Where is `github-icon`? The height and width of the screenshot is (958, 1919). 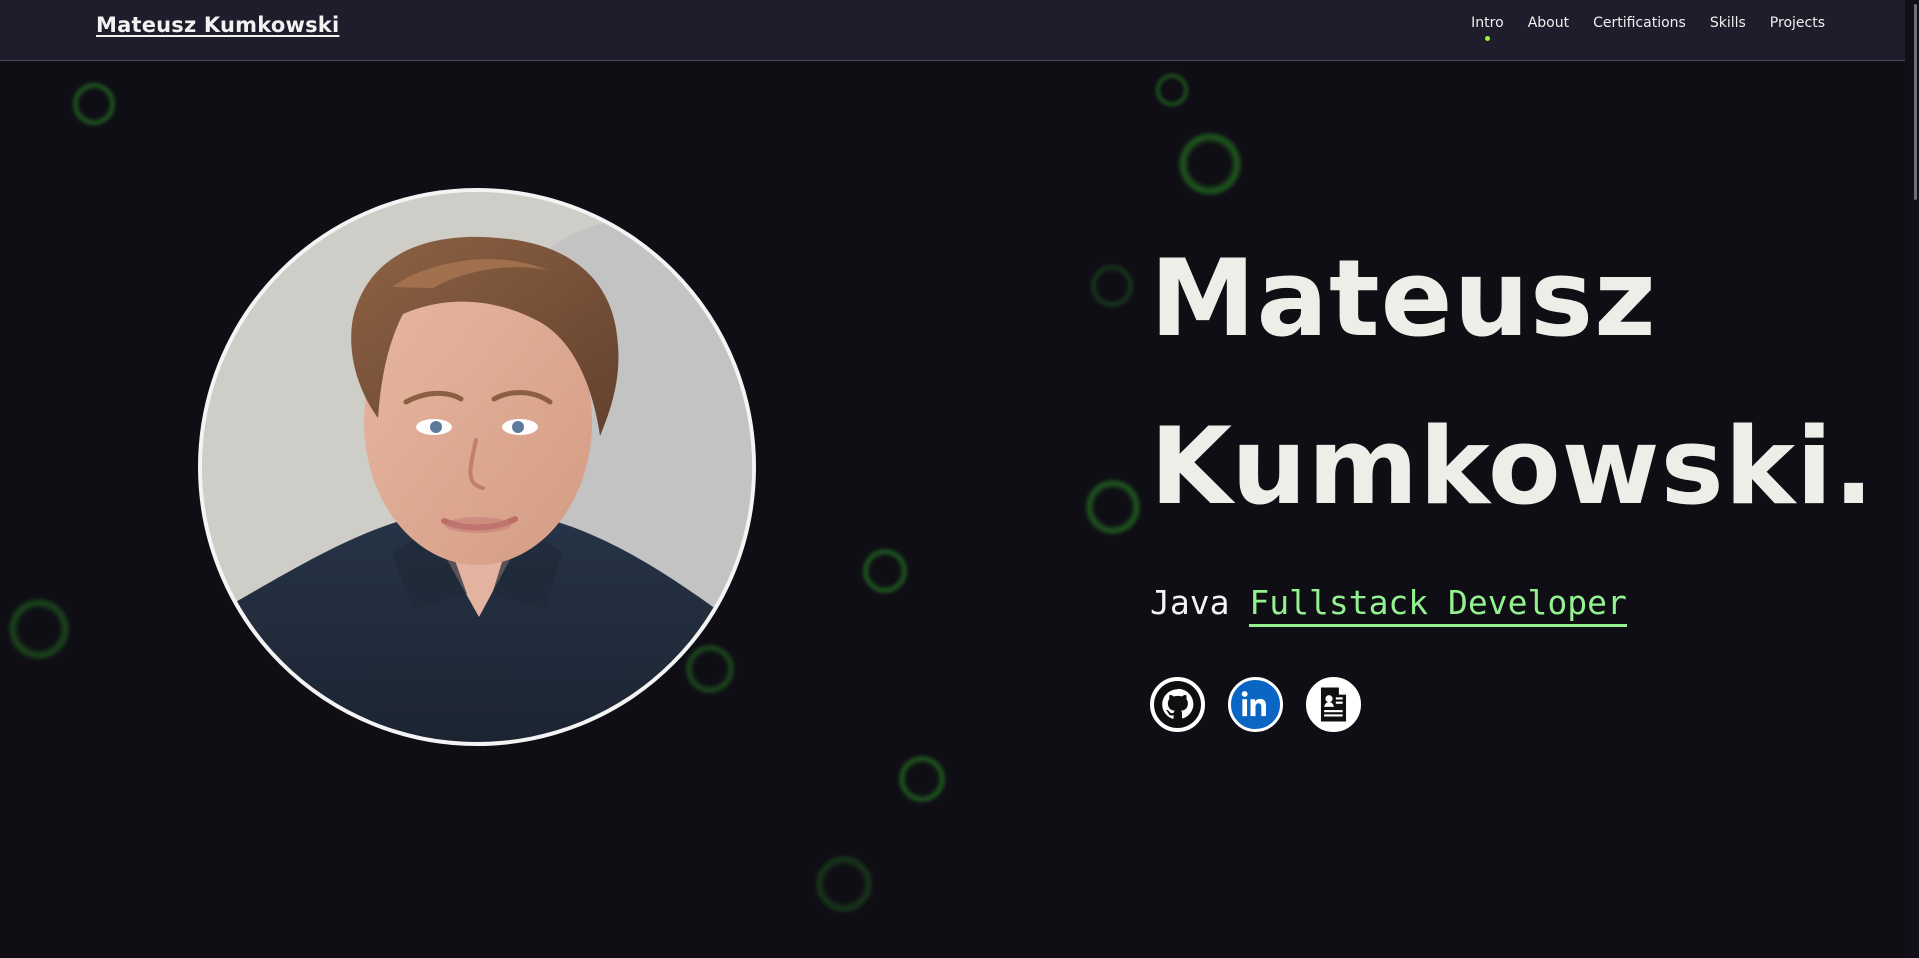
github-icon is located at coordinates (1177, 704).